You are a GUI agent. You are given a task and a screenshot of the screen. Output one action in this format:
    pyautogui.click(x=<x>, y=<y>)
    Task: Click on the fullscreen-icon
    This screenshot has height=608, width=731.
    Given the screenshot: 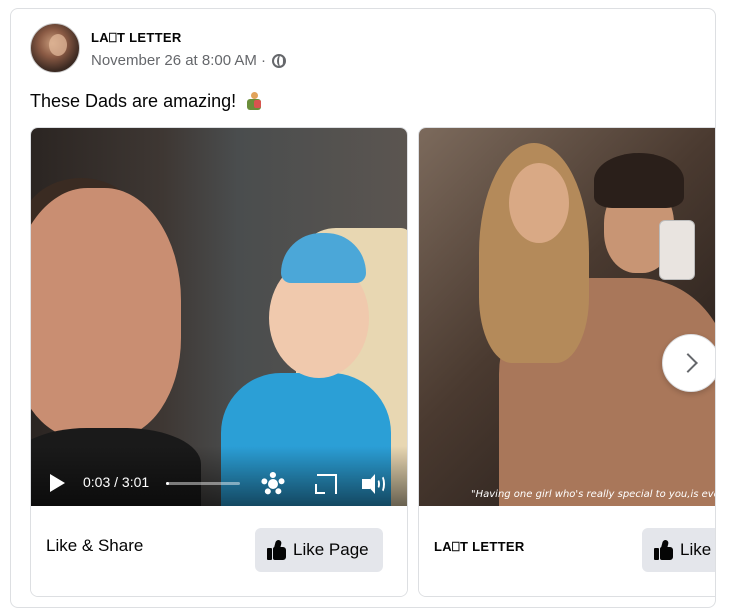 What is the action you would take?
    pyautogui.click(x=326, y=484)
    